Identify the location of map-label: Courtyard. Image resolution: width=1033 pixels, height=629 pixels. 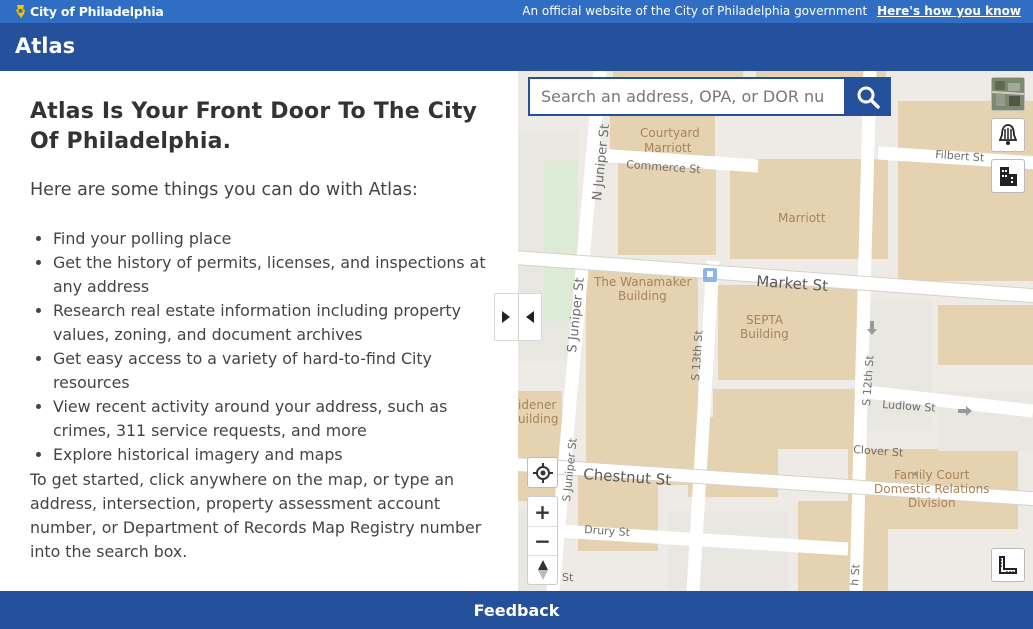
(670, 133).